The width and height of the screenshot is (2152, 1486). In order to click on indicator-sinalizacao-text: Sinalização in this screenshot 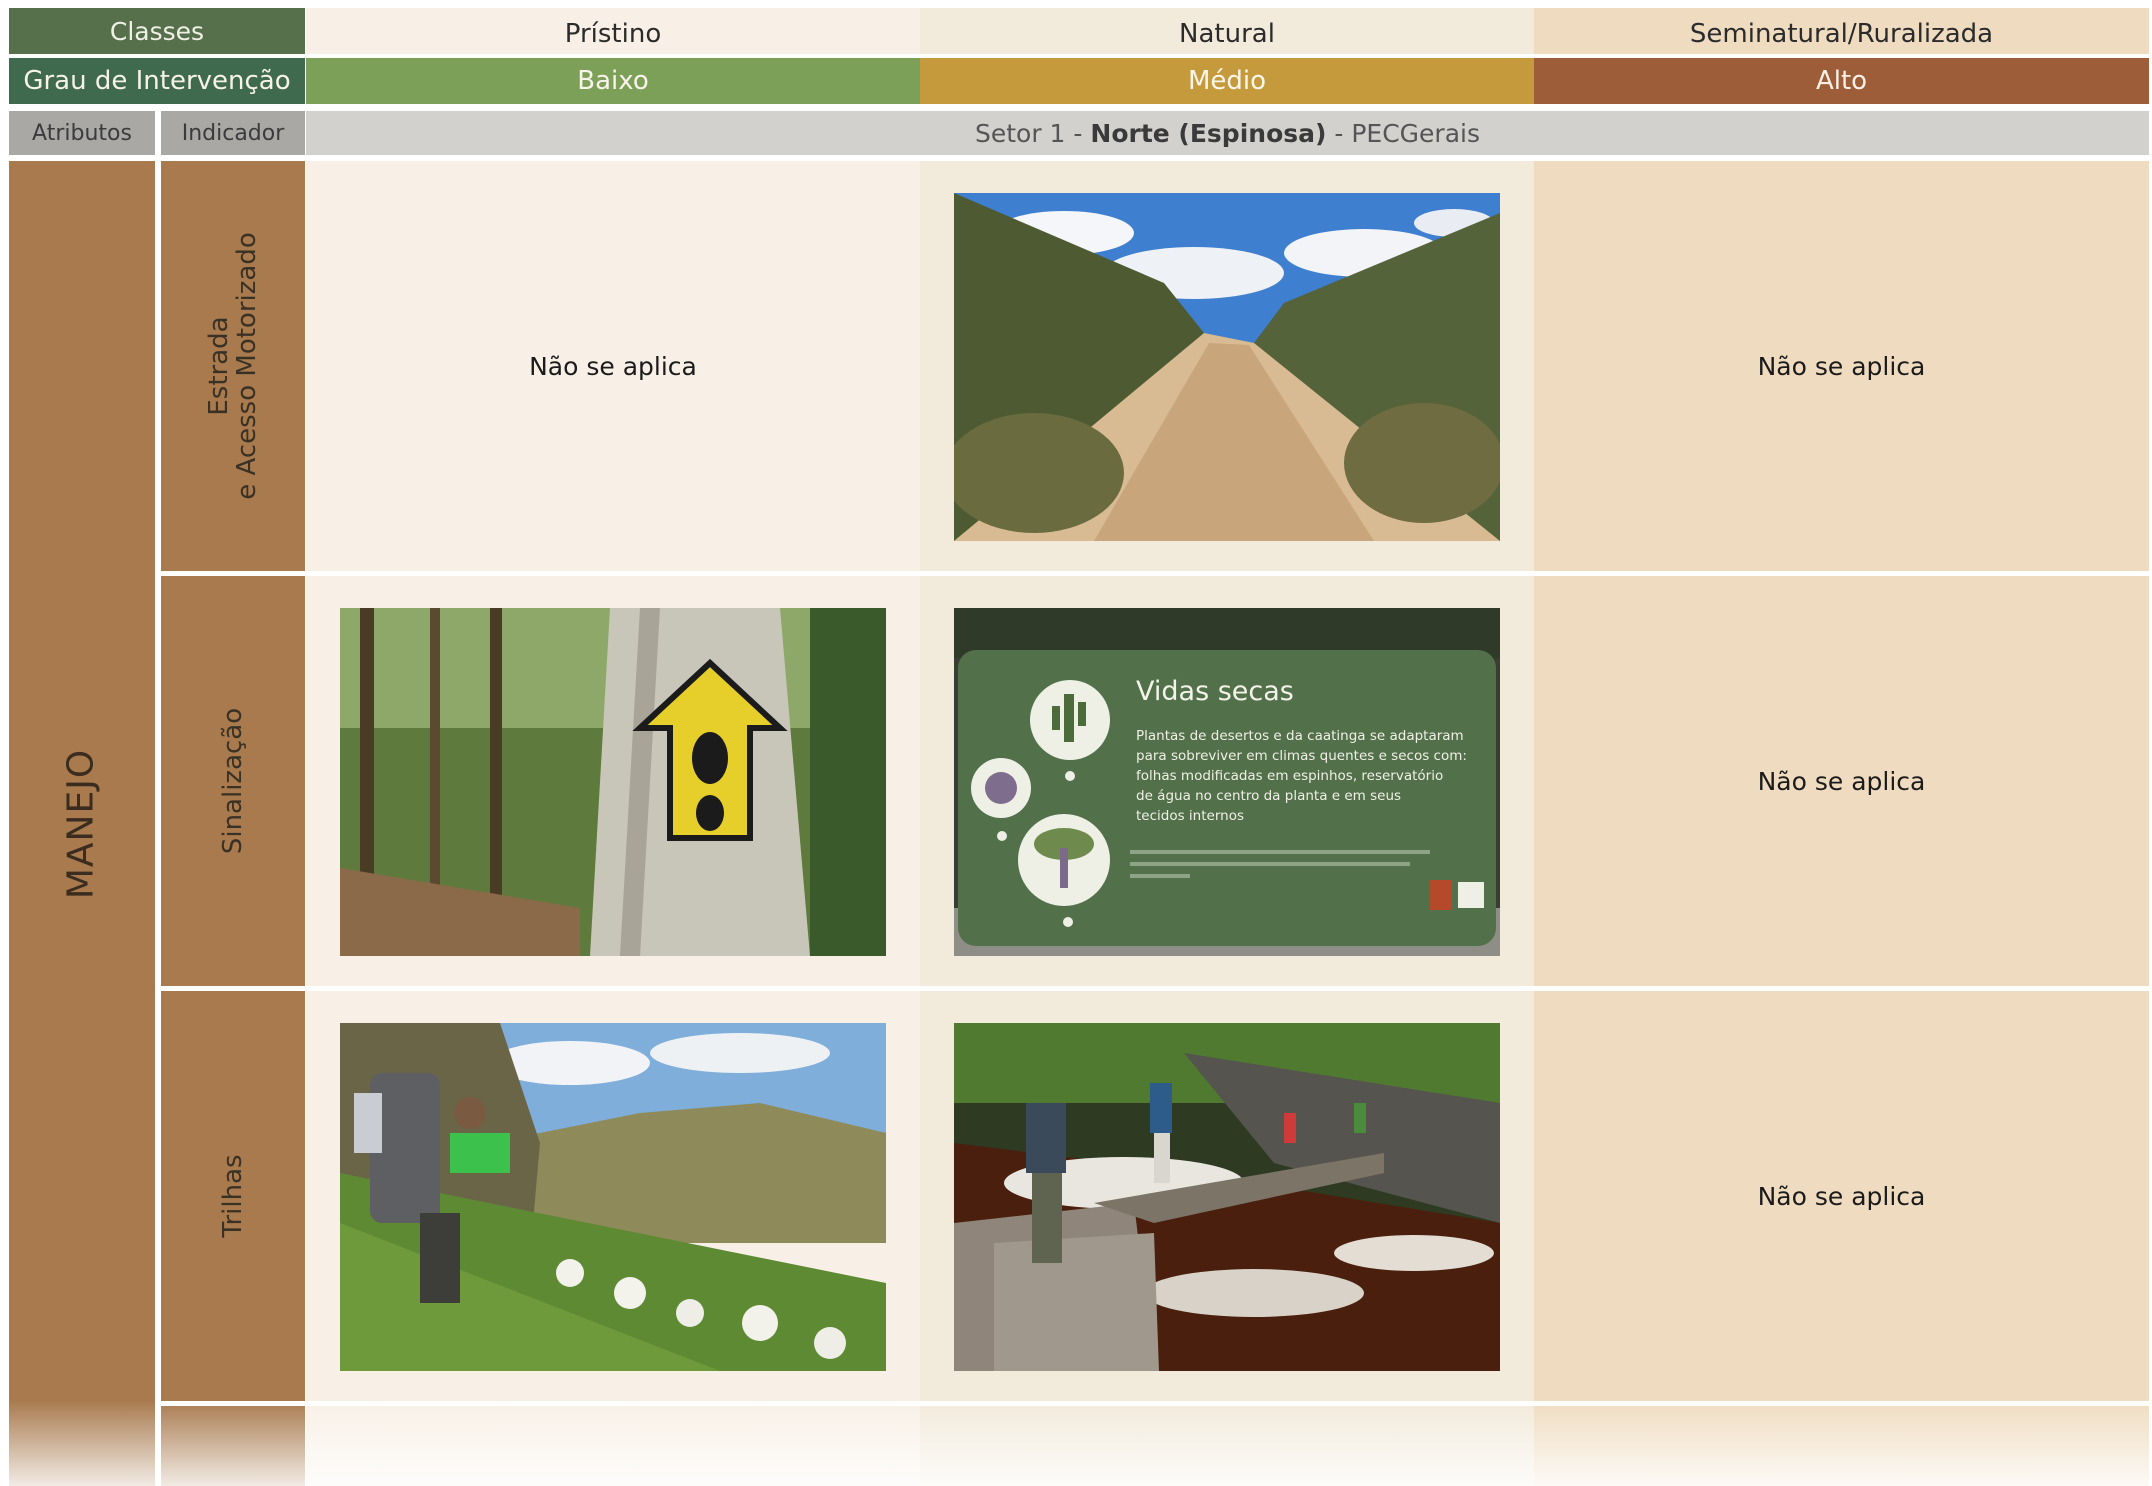, I will do `click(232, 781)`.